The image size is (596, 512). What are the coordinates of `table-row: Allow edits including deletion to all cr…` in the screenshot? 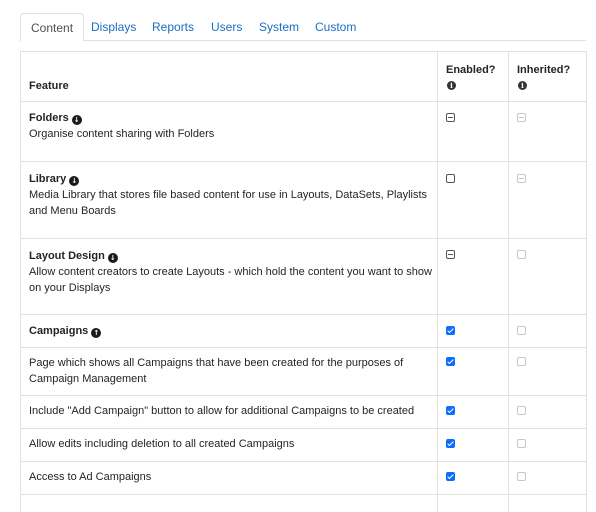 It's located at (304, 445).